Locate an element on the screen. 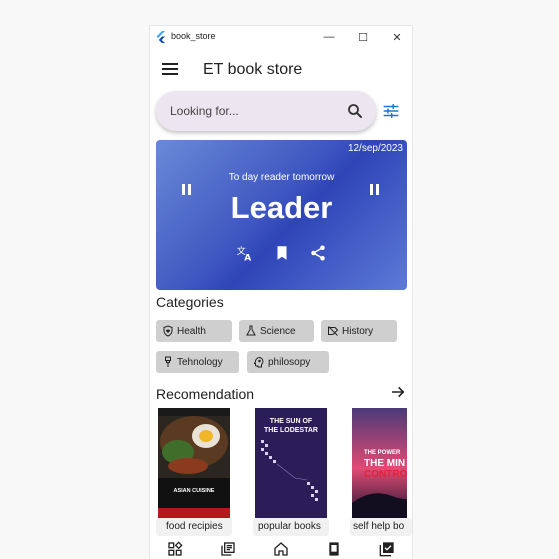 This screenshot has width=559, height=559. chip-label: Science is located at coordinates (278, 331).